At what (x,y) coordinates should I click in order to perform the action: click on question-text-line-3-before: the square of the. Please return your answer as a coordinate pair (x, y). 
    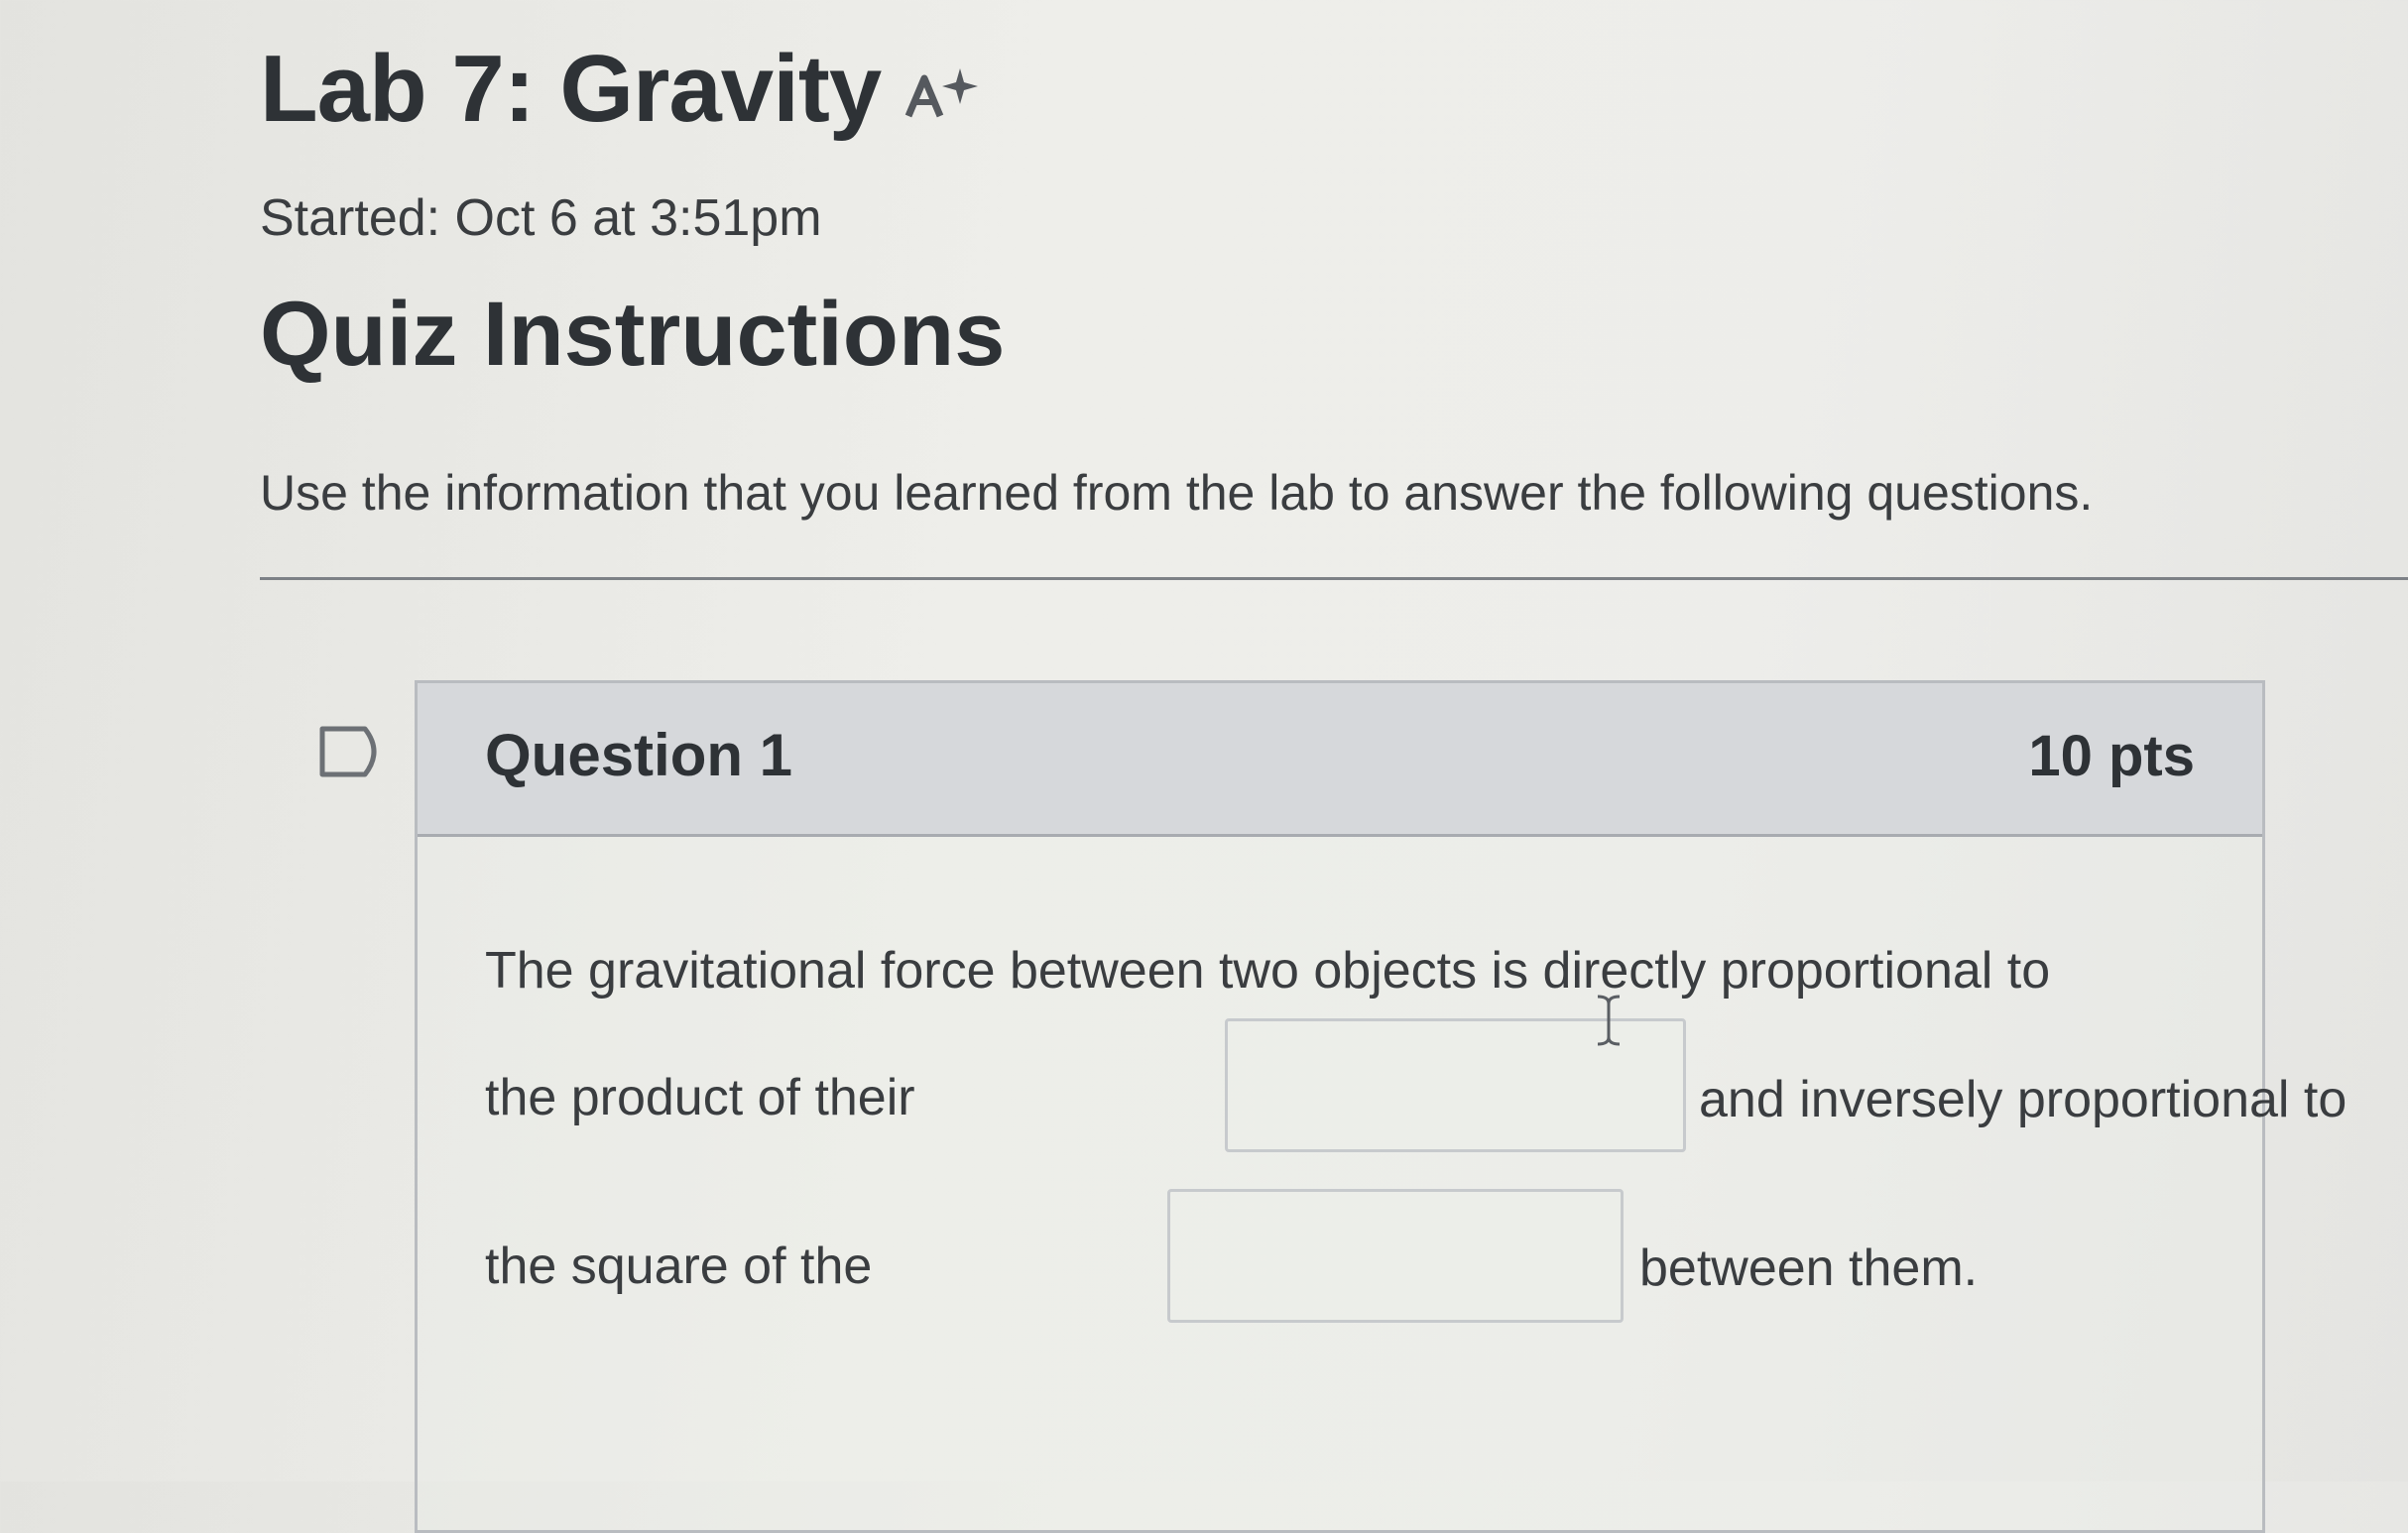
    Looking at the image, I should click on (679, 1267).